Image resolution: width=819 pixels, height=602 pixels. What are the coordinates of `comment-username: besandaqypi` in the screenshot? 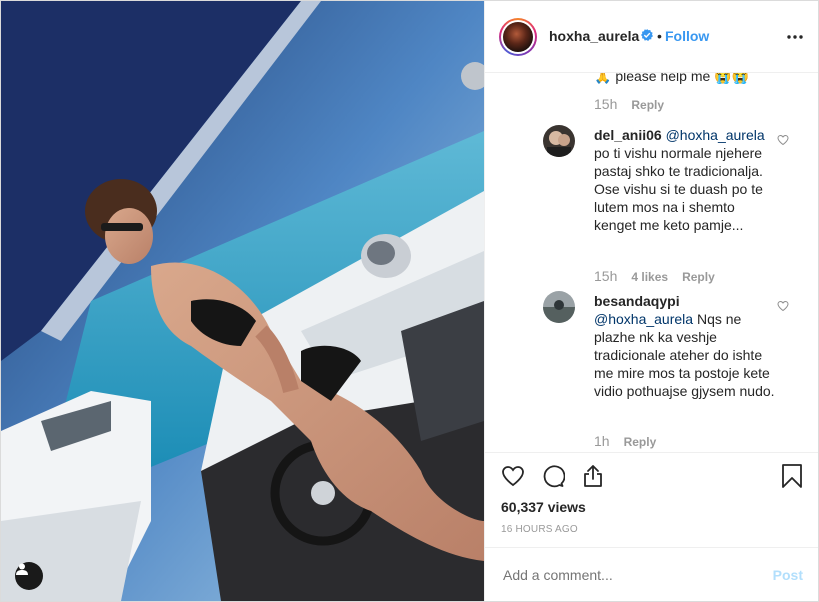 It's located at (637, 301).